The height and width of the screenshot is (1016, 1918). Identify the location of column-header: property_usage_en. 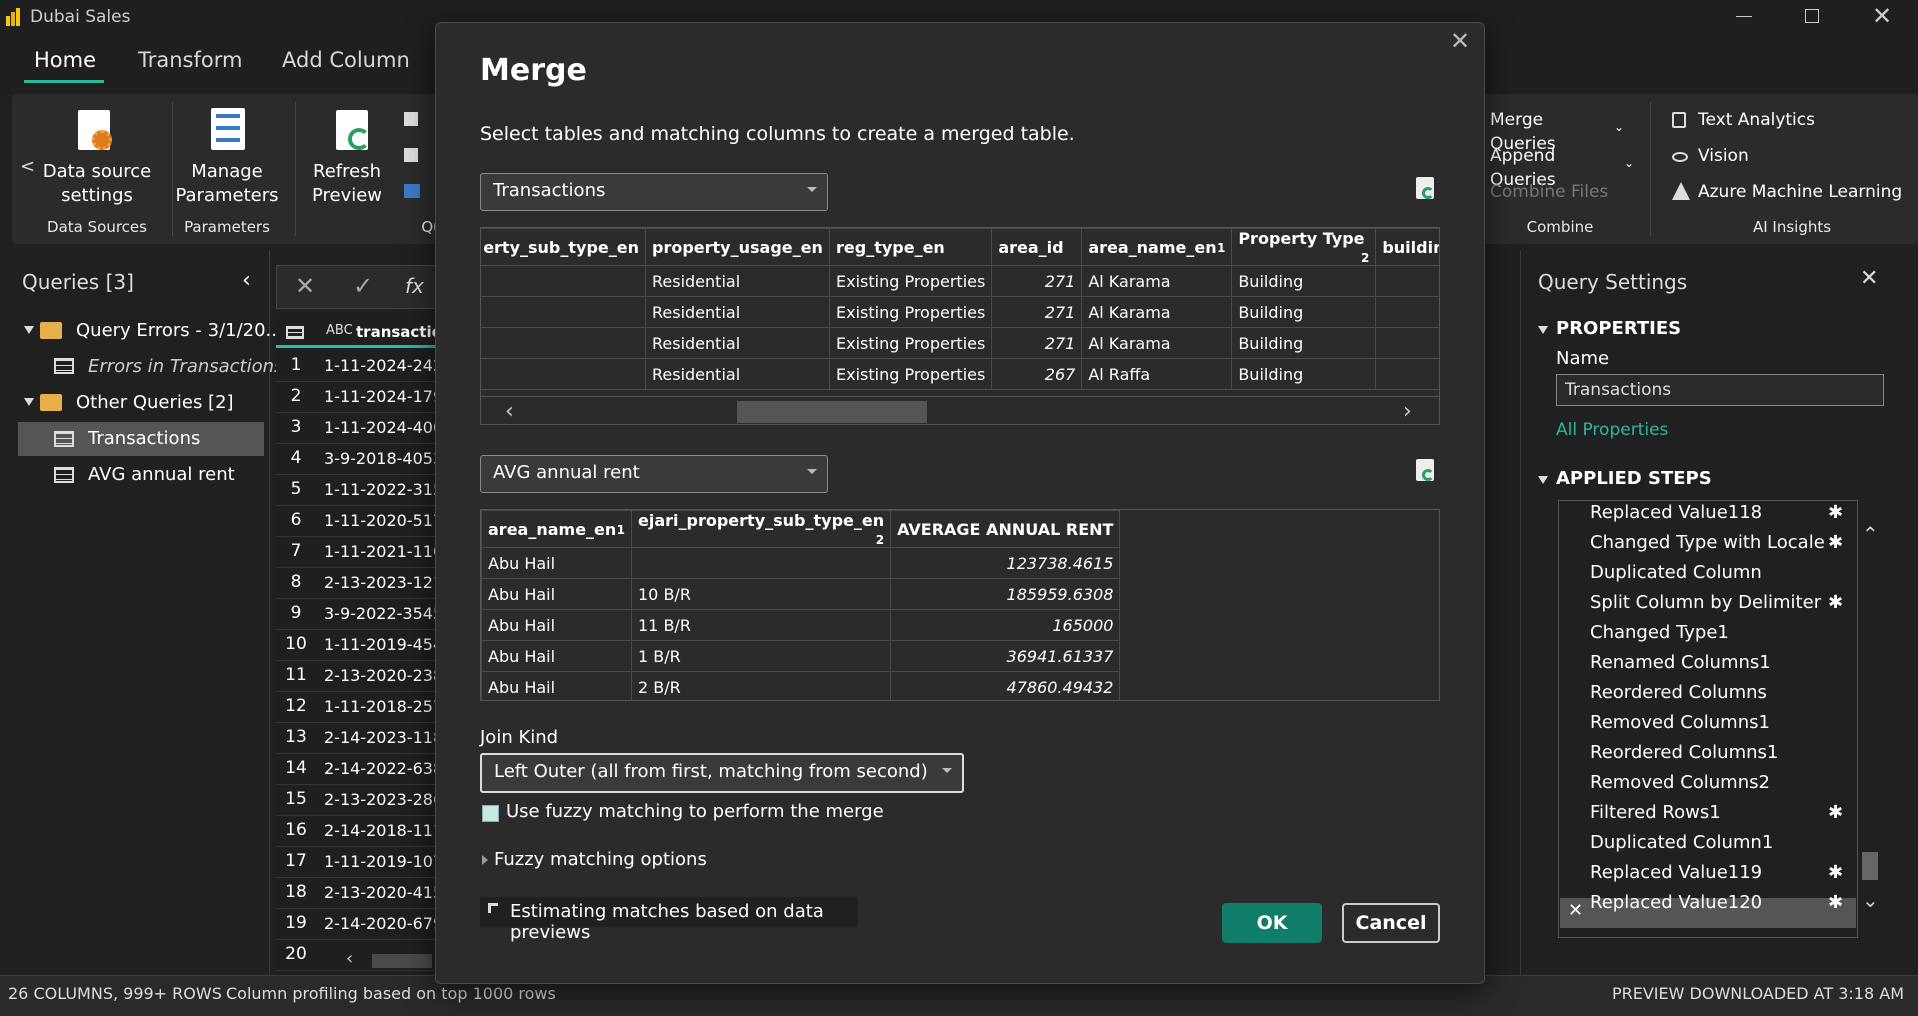
(737, 247).